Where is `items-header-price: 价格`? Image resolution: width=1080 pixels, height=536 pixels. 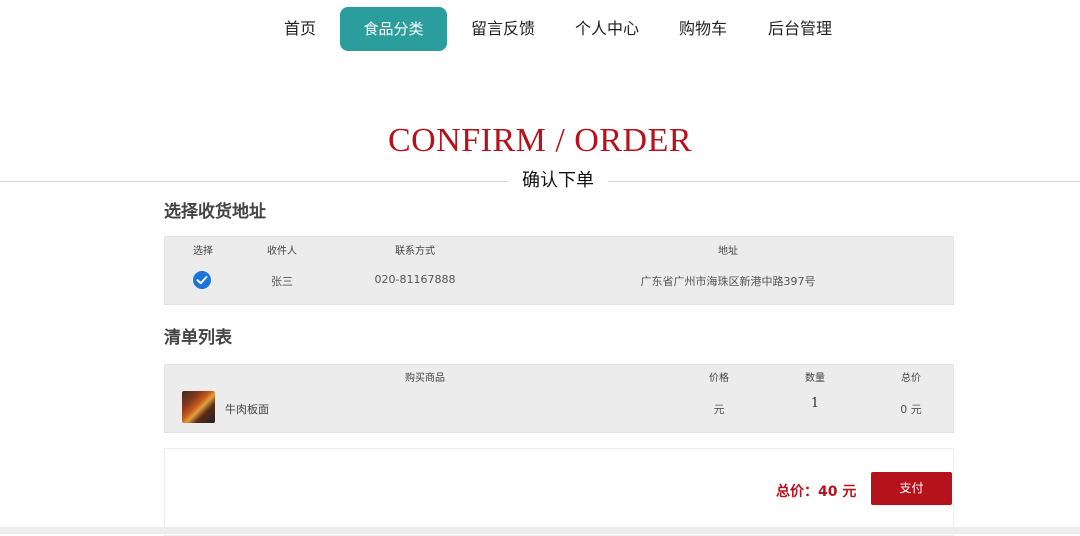
items-header-price: 价格 is located at coordinates (719, 378).